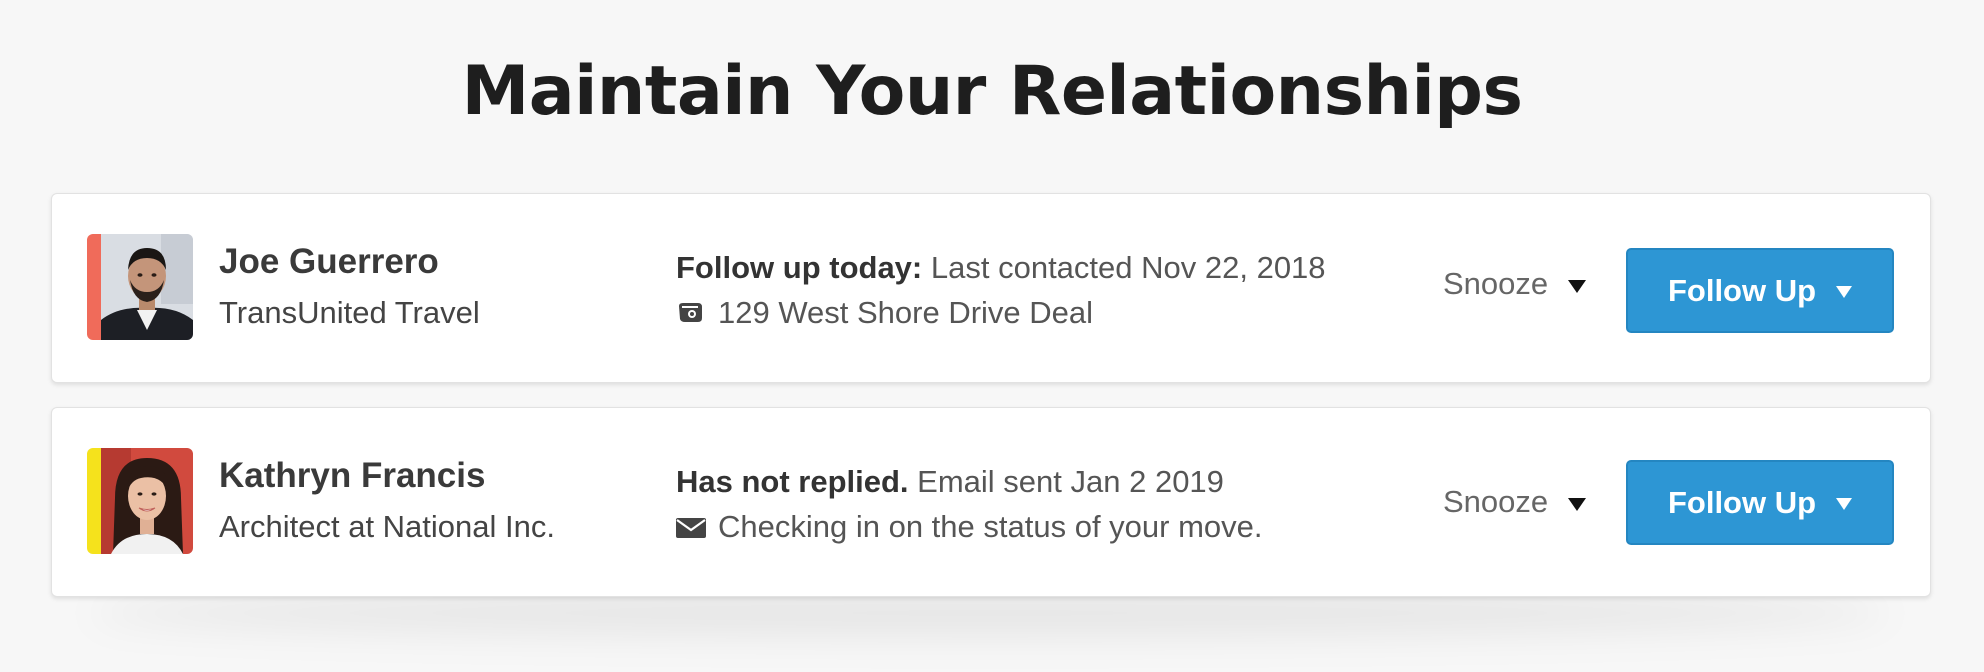 Image resolution: width=1984 pixels, height=672 pixels. I want to click on email-subject: Checking in on the status of your move., so click(990, 527).